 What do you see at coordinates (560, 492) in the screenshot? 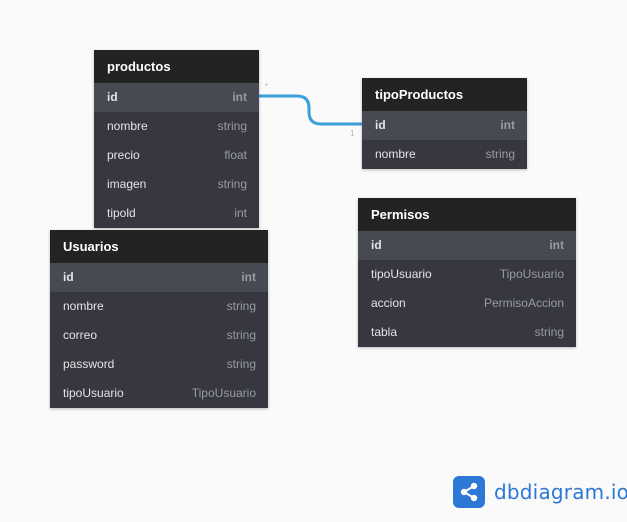
I see `logo-text: dbdiagram.io` at bounding box center [560, 492].